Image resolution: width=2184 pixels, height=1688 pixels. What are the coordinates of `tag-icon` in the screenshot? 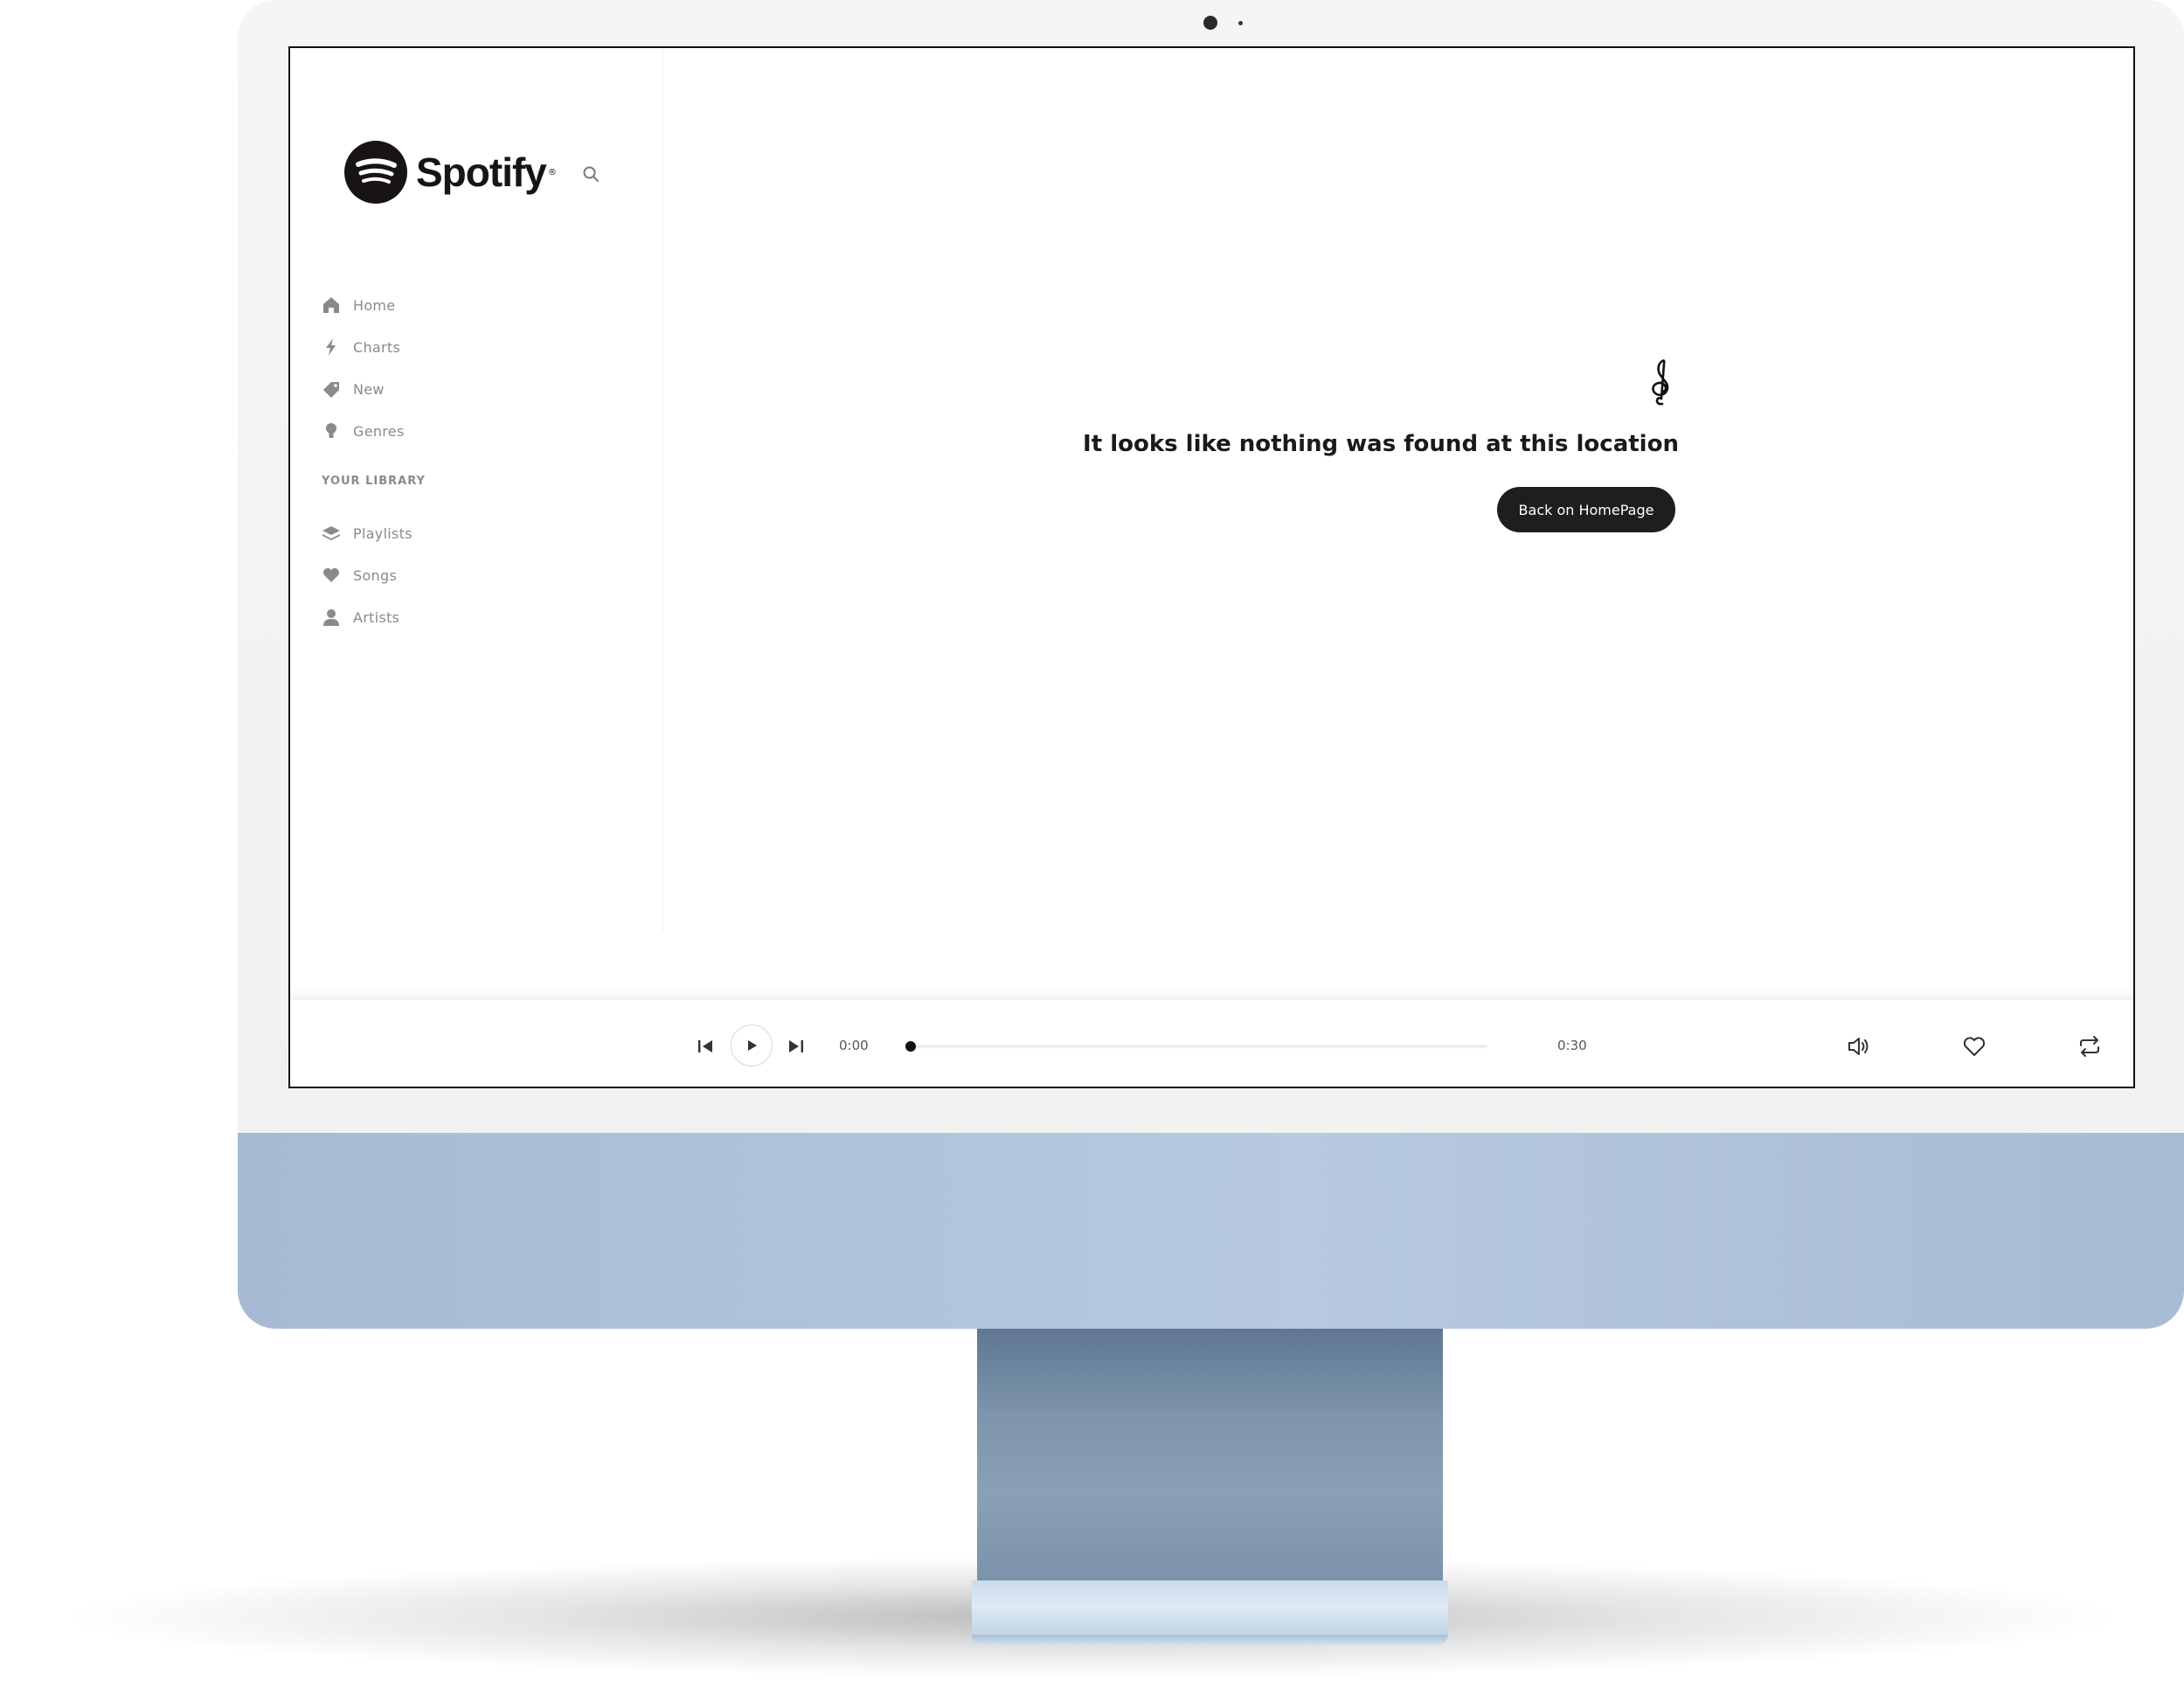 It's located at (331, 389).